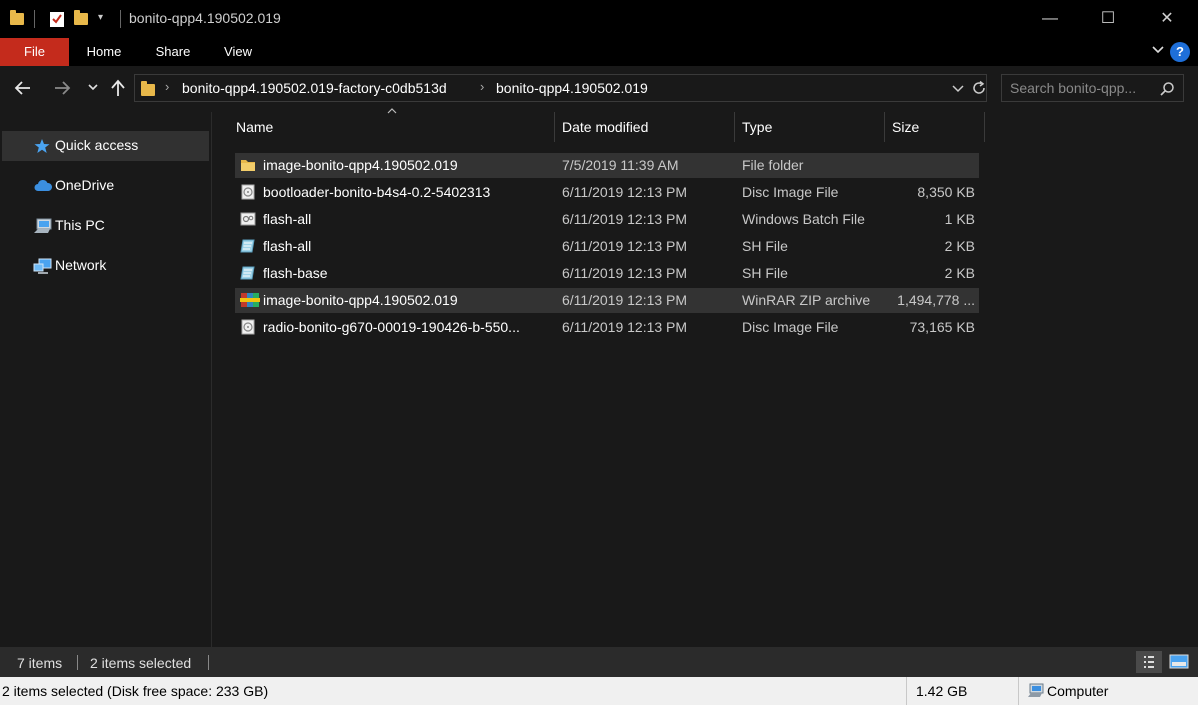 The image size is (1198, 705). I want to click on item-count: 7 items, so click(39, 663).